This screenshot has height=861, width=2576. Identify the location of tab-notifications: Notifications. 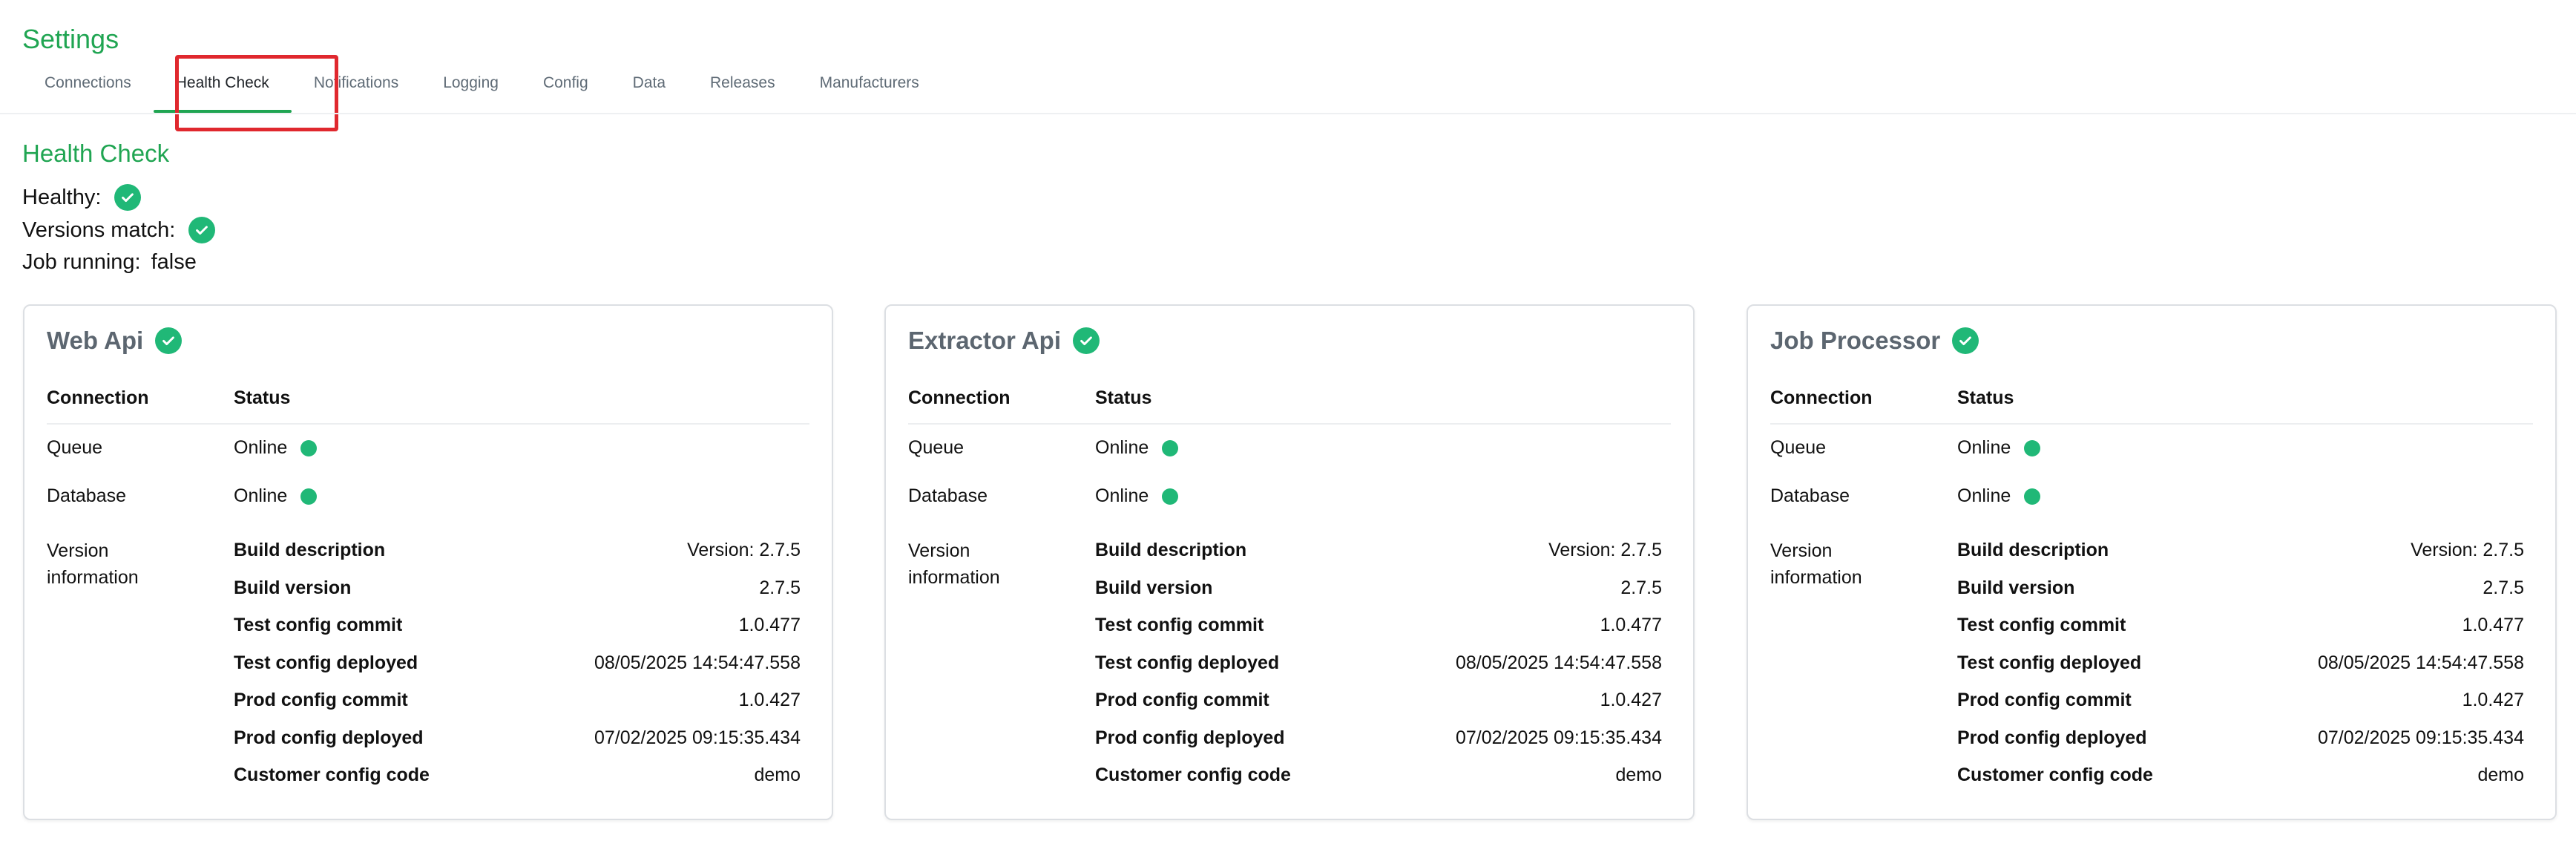
(356, 87).